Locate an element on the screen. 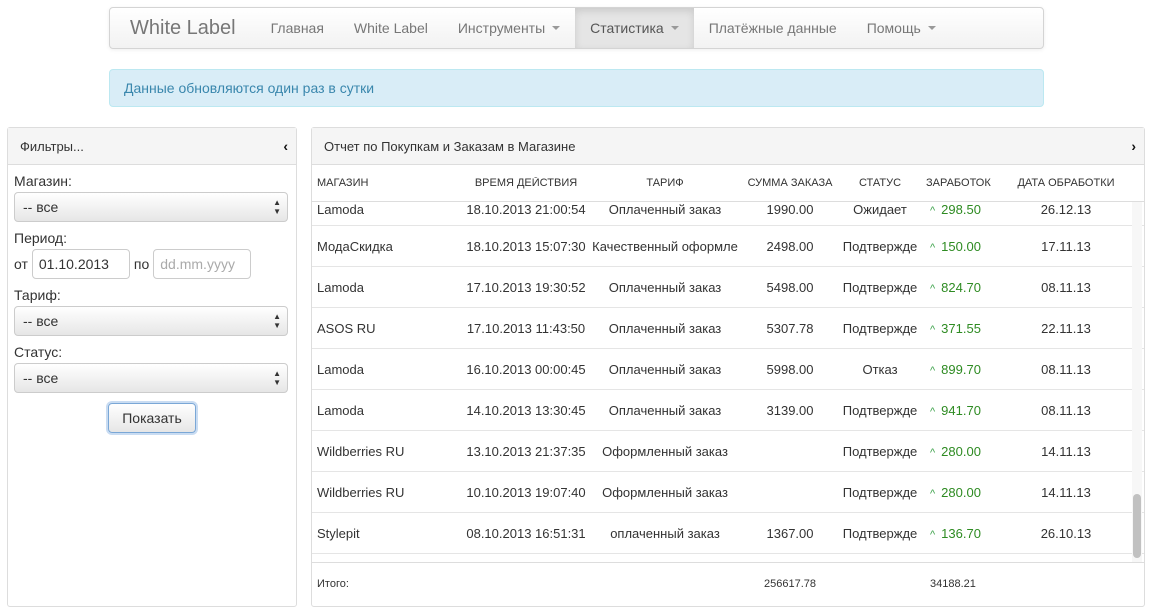 This screenshot has width=1153, height=611. cell-earn: ^ 136.70 is located at coordinates (965, 533).